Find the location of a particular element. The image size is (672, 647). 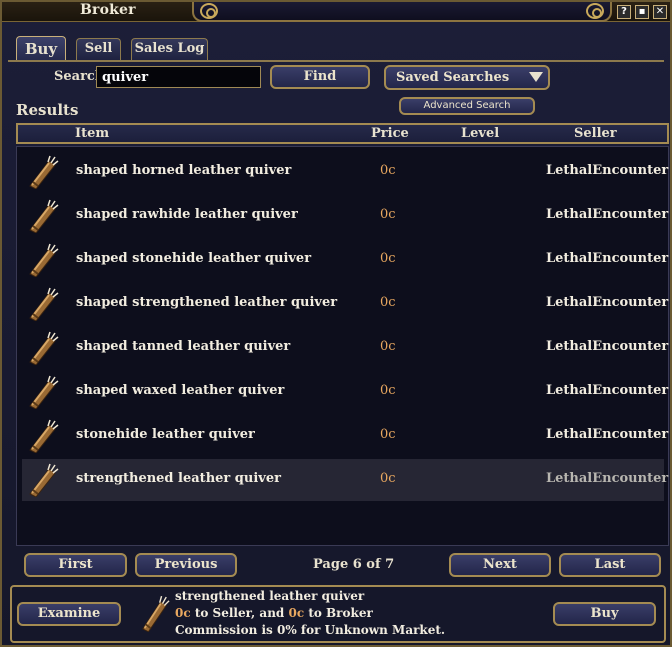

help-button: ? is located at coordinates (624, 12).